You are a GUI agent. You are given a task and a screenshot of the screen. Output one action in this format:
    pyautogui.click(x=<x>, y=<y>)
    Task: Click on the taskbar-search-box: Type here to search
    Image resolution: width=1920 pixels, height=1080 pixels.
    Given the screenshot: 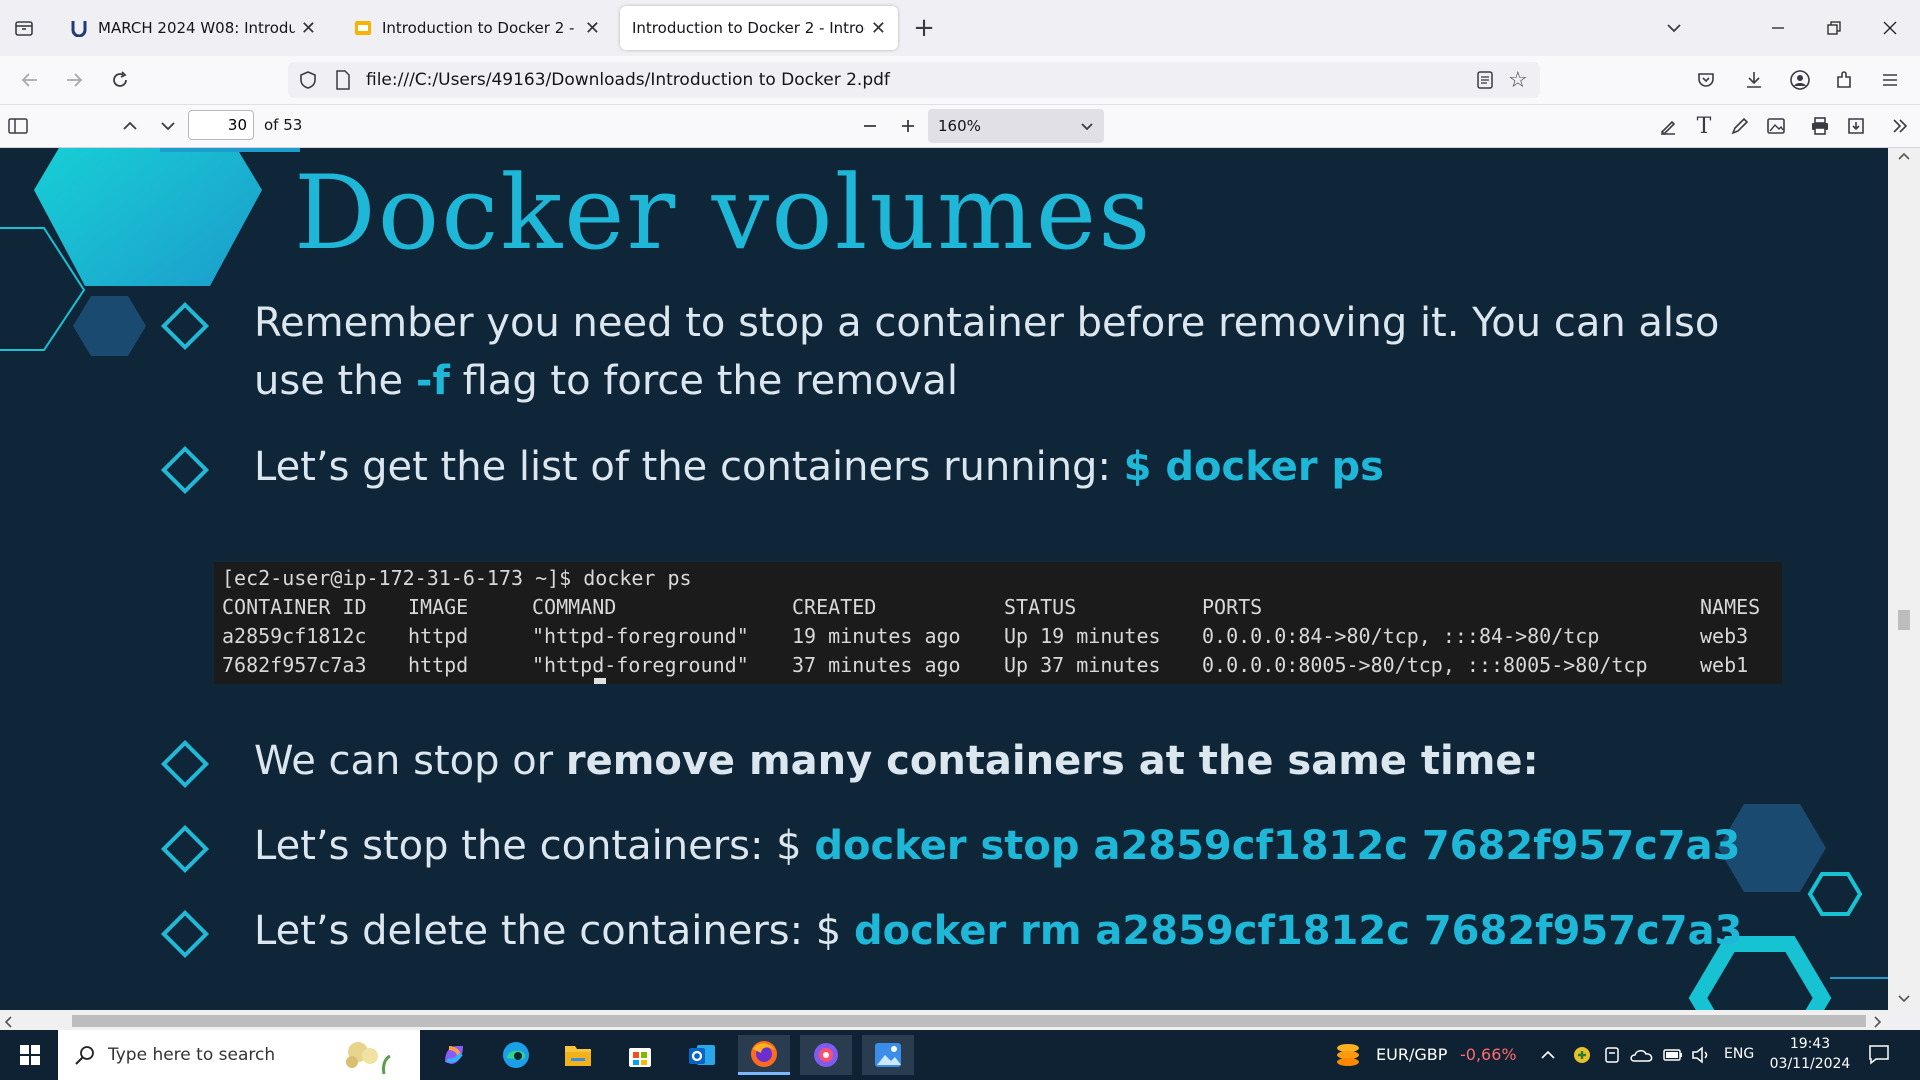 What is the action you would take?
    pyautogui.click(x=239, y=1055)
    